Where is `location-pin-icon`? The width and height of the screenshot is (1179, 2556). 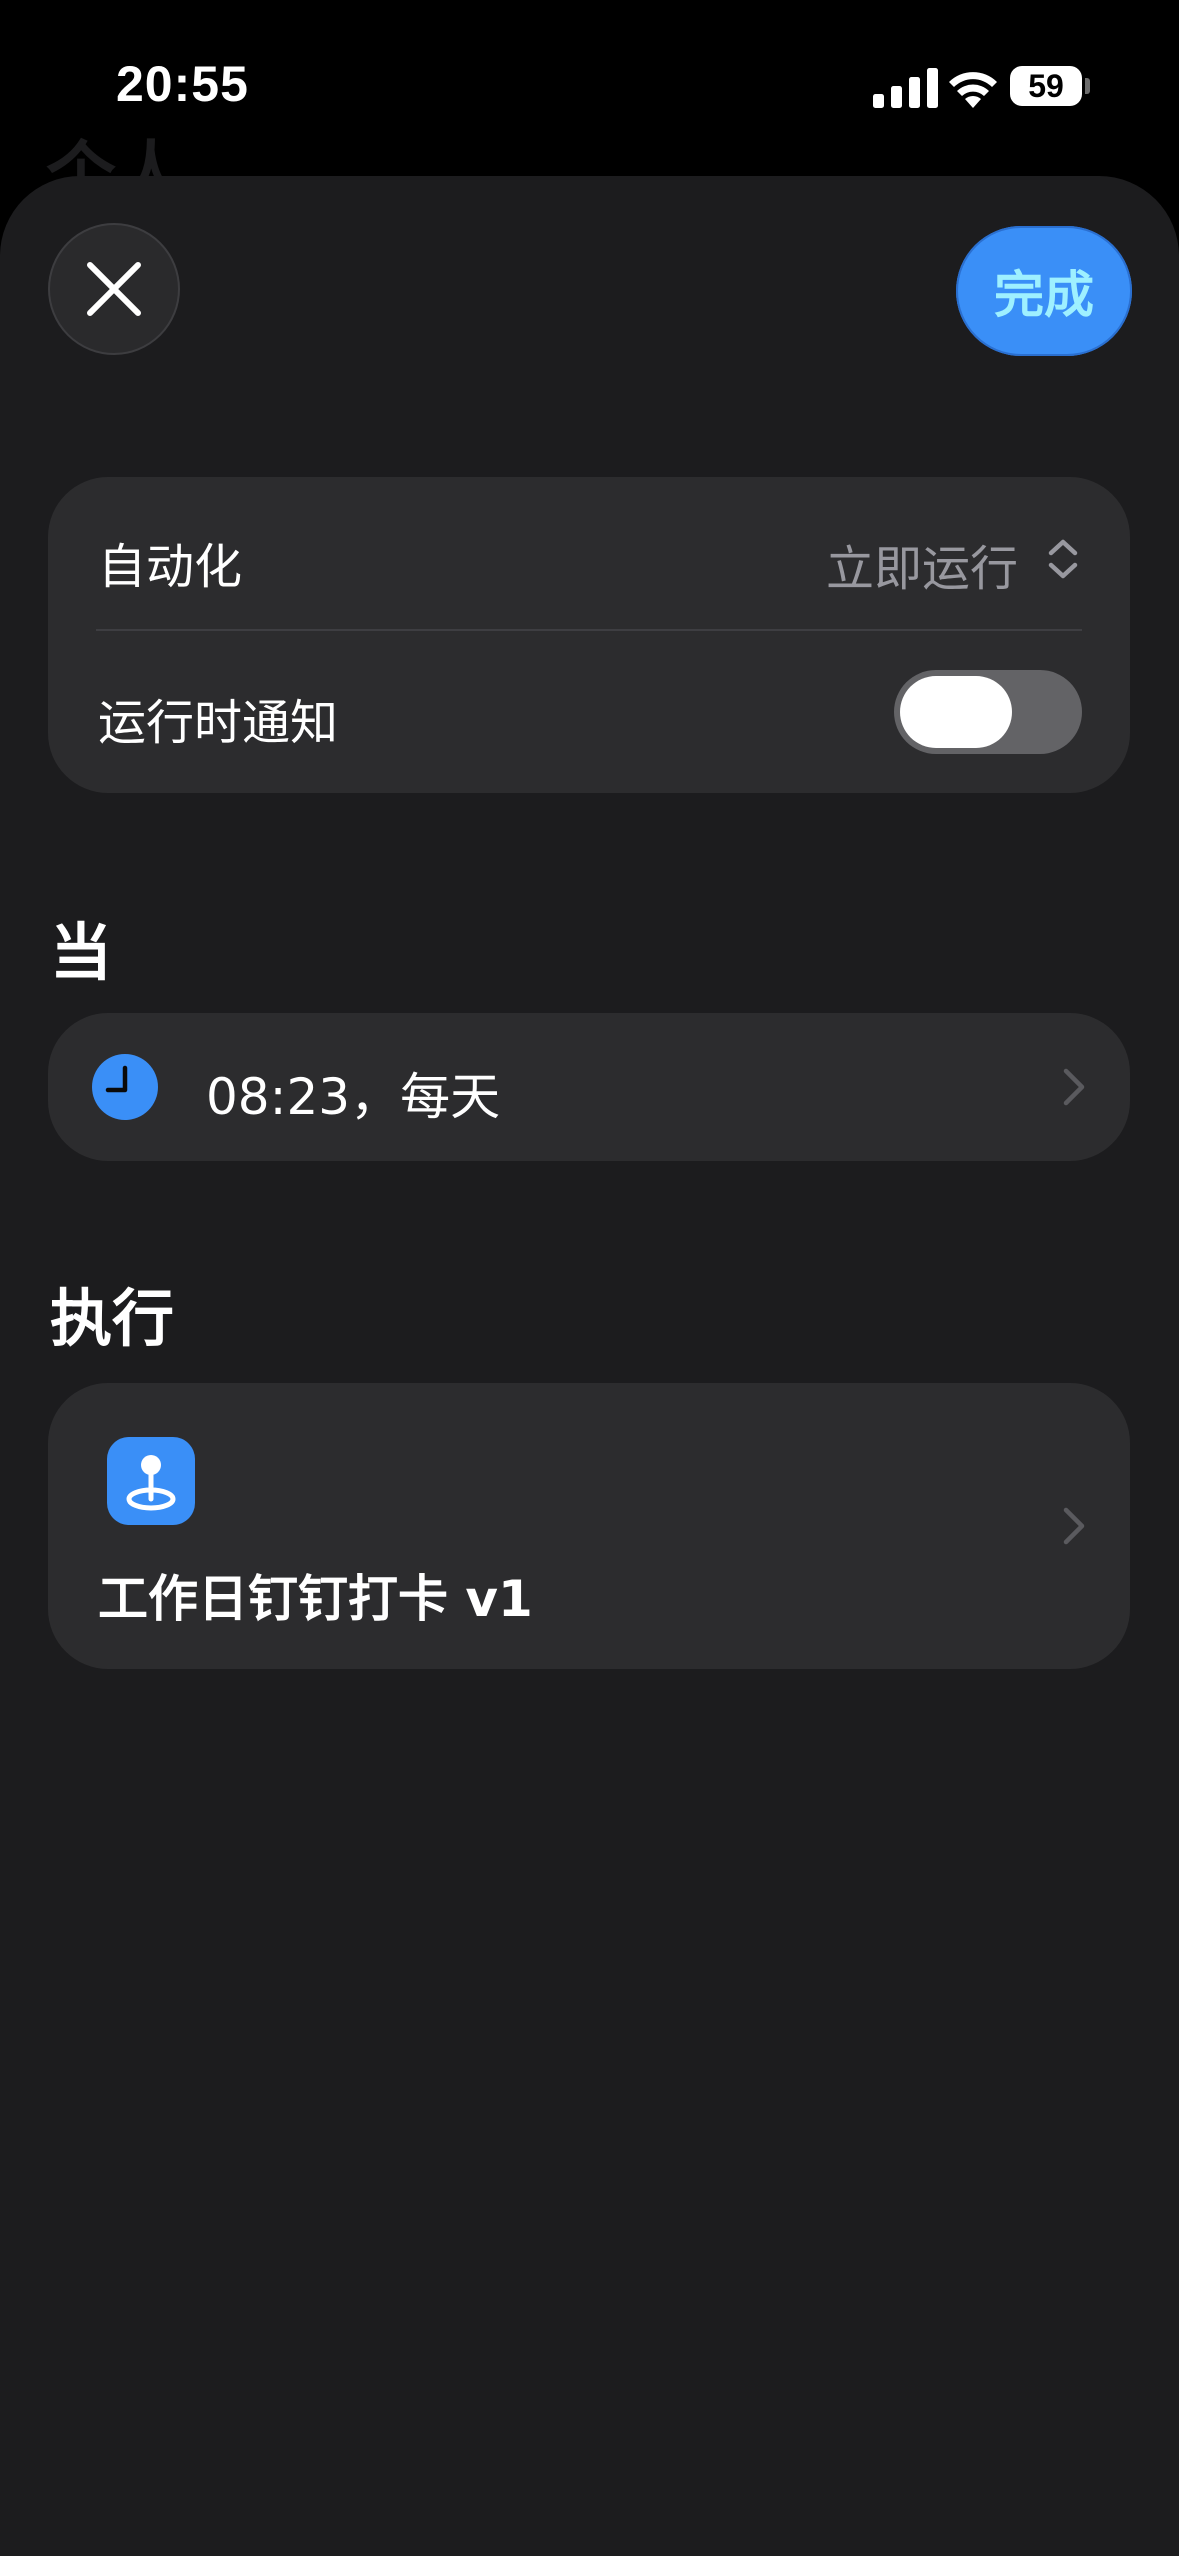
location-pin-icon is located at coordinates (151, 1483).